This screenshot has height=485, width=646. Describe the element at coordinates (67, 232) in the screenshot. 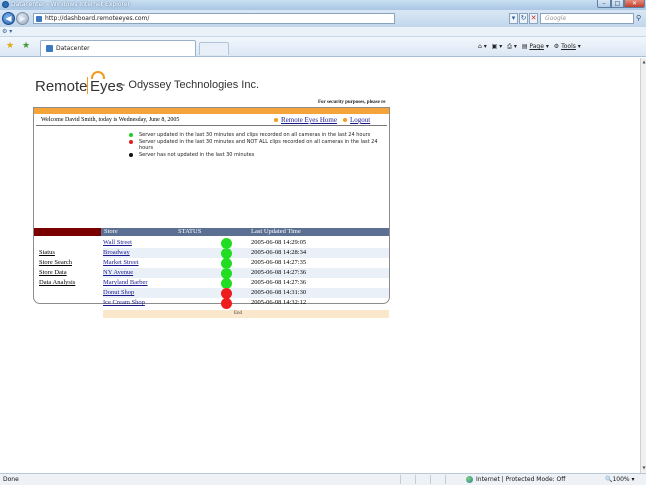

I see `header-accent` at that location.